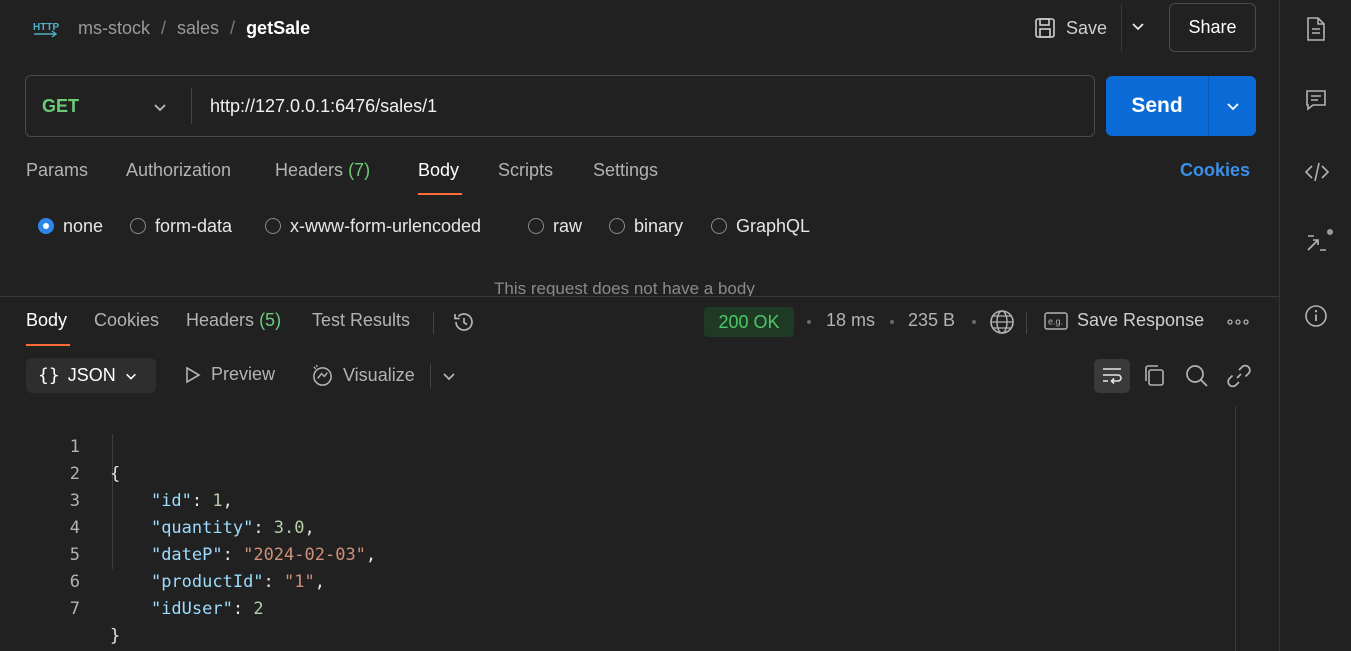 The image size is (1351, 651). Describe the element at coordinates (322, 375) in the screenshot. I see `visualize-icon` at that location.